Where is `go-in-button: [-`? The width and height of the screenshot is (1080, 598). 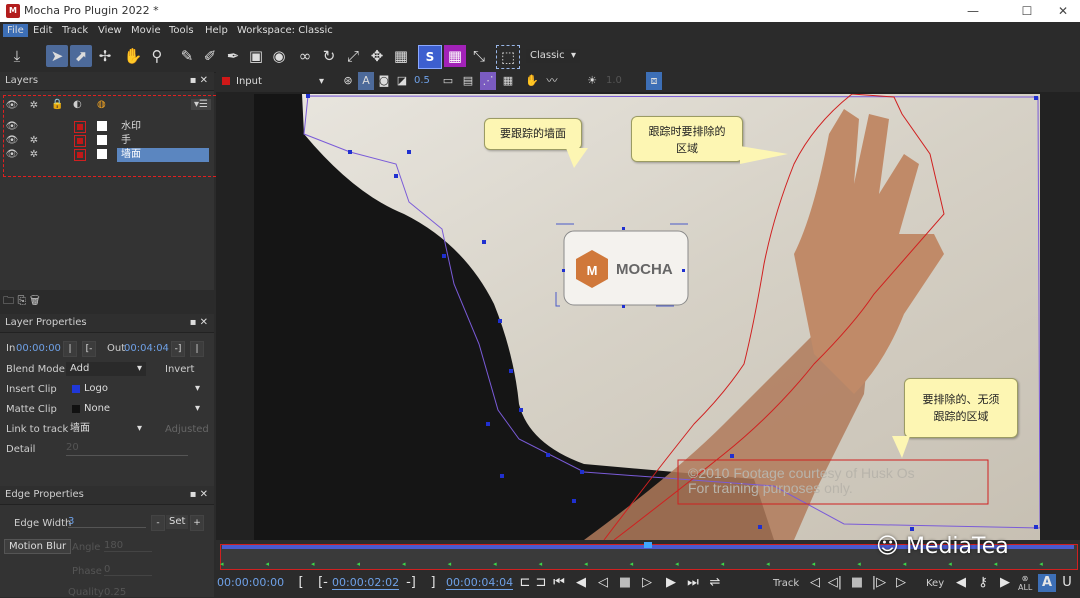
go-in-button: [- is located at coordinates (89, 349).